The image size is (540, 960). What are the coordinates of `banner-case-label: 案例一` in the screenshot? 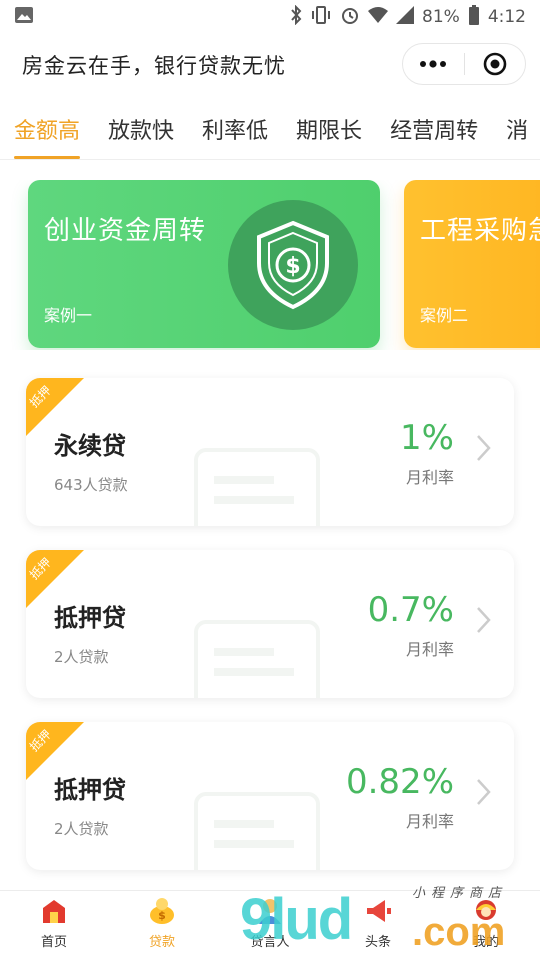 It's located at (68, 315).